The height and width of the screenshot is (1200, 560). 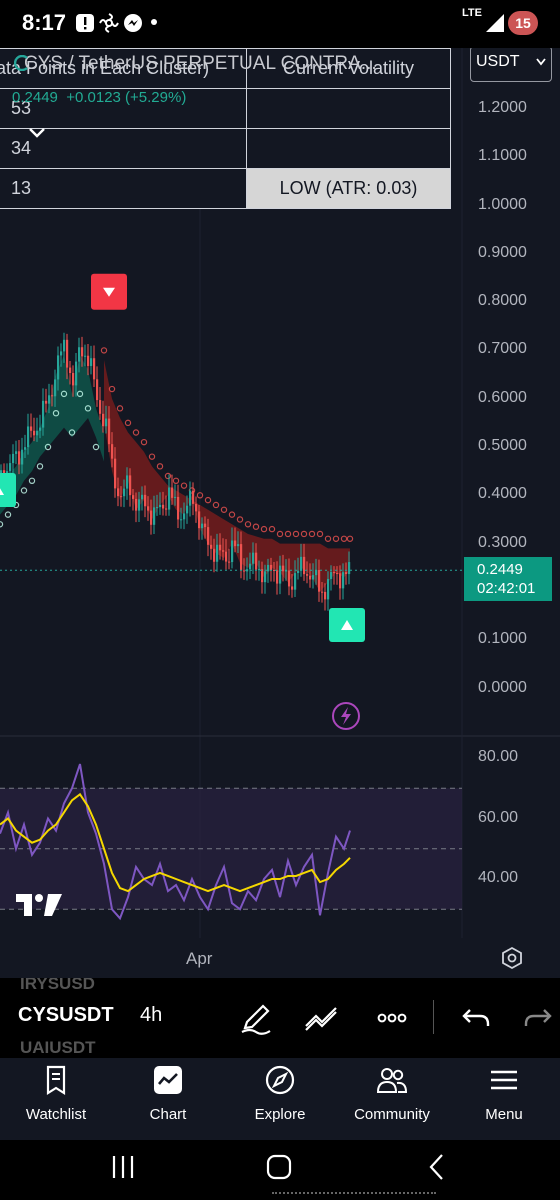 I want to click on system-navigation-bar, so click(x=280, y=1170).